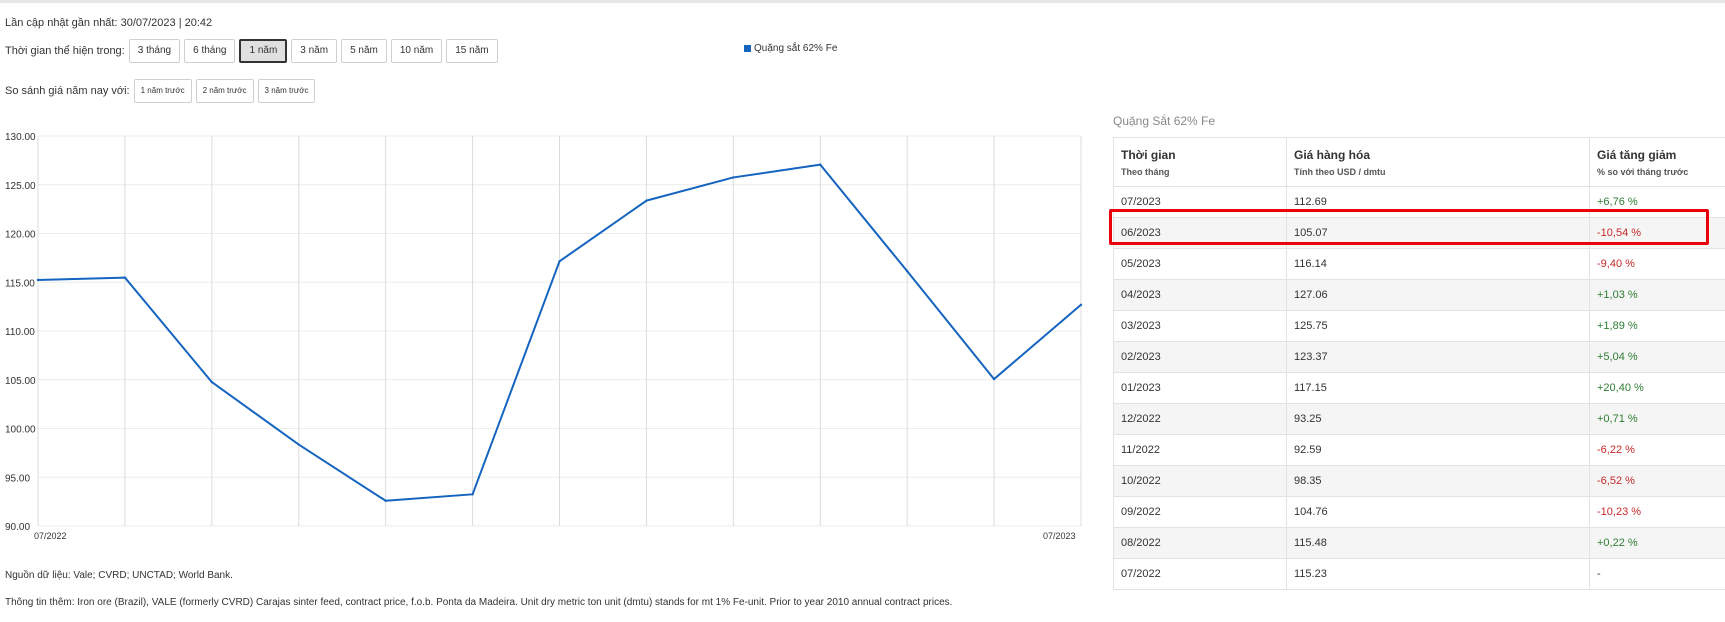 This screenshot has height=622, width=1725. What do you see at coordinates (364, 51) in the screenshot?
I see `period-button-5-nam: 5 năm` at bounding box center [364, 51].